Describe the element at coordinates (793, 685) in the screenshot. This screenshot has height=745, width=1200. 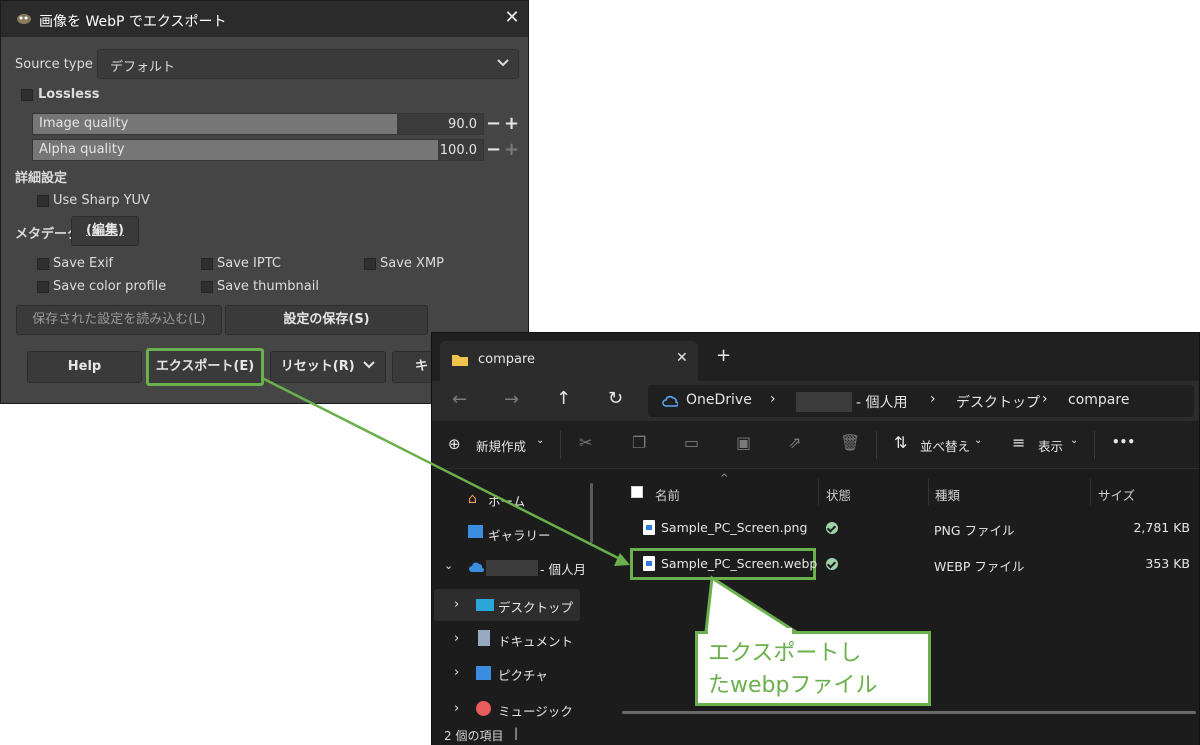
I see `callout-line-2: たwebpファイル` at that location.